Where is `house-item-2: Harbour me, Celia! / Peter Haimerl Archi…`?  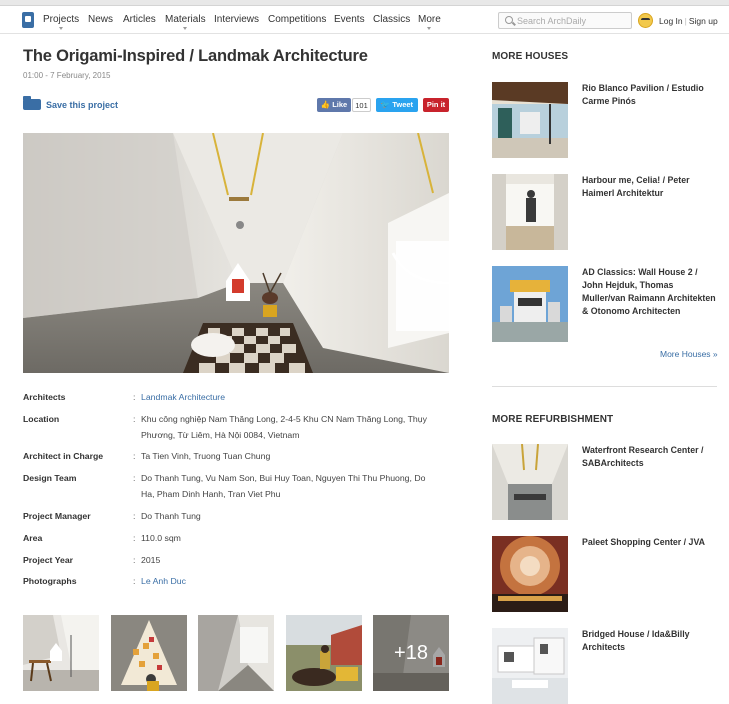
house-item-2: Harbour me, Celia! / Peter Haimerl Archi… is located at coordinates (607, 212).